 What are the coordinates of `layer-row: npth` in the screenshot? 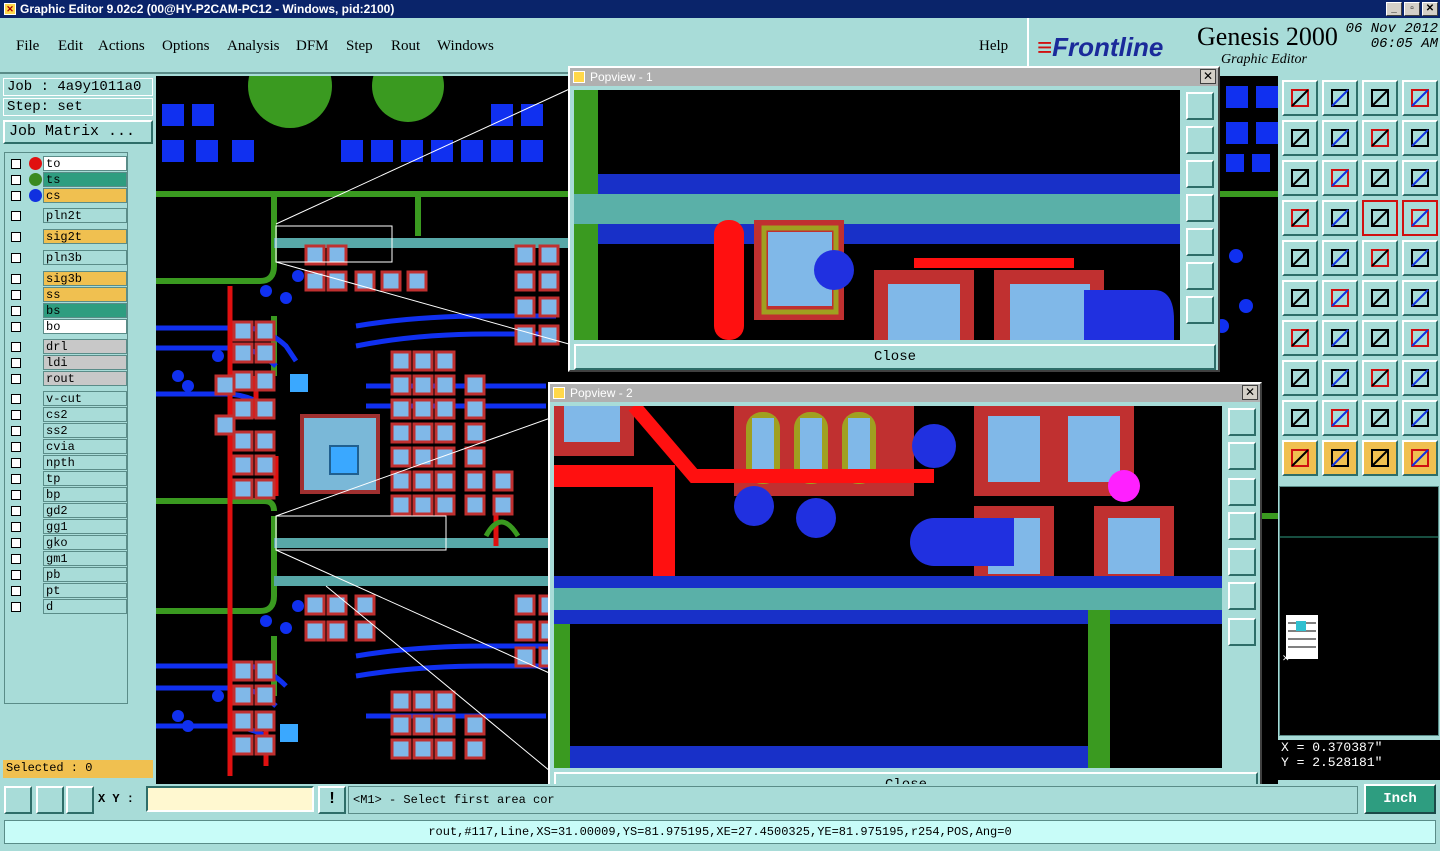 It's located at (68, 462).